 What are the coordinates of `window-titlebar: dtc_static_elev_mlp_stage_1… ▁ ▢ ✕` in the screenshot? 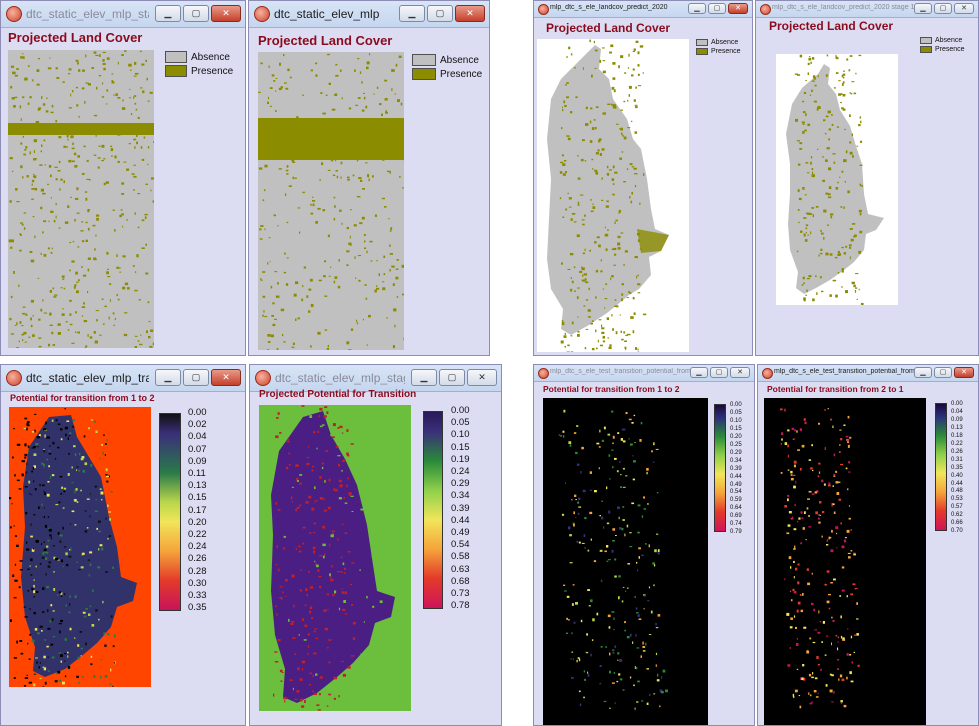 It's located at (375, 378).